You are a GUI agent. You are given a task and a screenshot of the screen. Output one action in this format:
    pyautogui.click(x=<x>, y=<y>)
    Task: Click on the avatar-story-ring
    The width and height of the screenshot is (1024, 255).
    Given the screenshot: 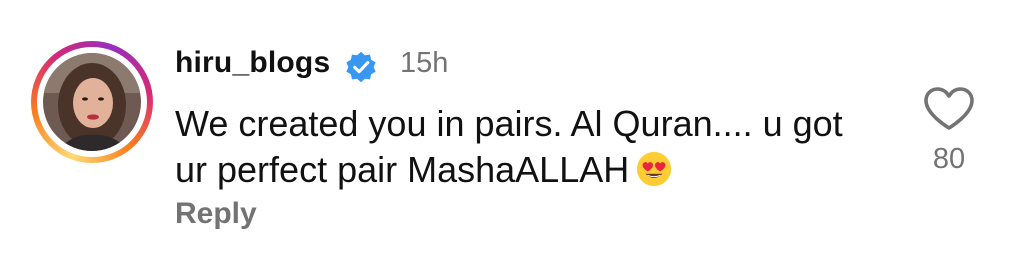 What is the action you would take?
    pyautogui.click(x=92, y=102)
    